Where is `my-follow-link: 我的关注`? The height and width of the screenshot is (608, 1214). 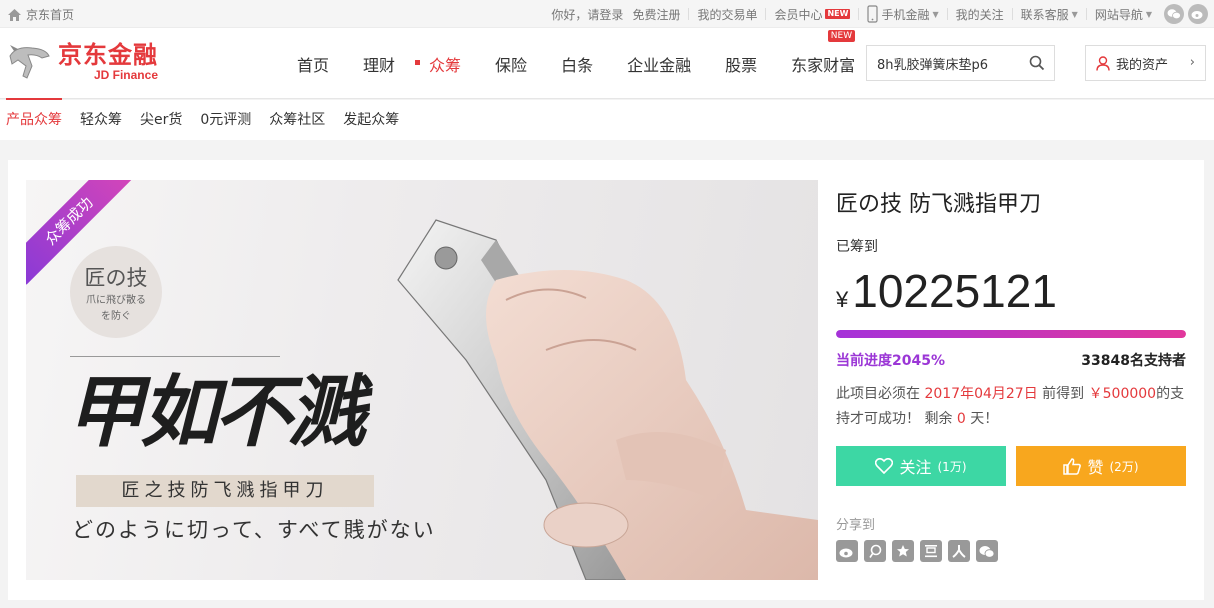 my-follow-link: 我的关注 is located at coordinates (980, 14).